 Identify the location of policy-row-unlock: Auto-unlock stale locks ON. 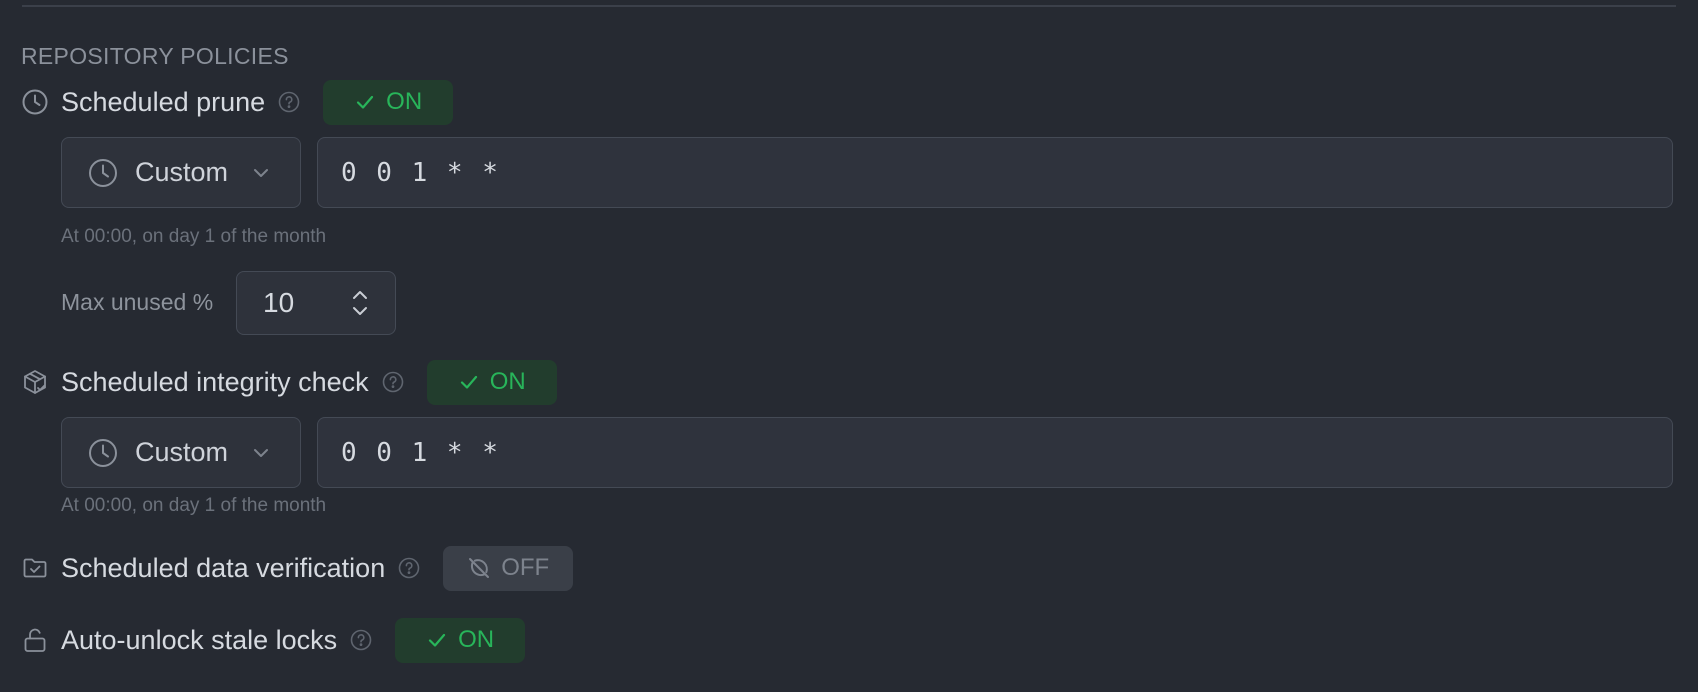
(273, 640).